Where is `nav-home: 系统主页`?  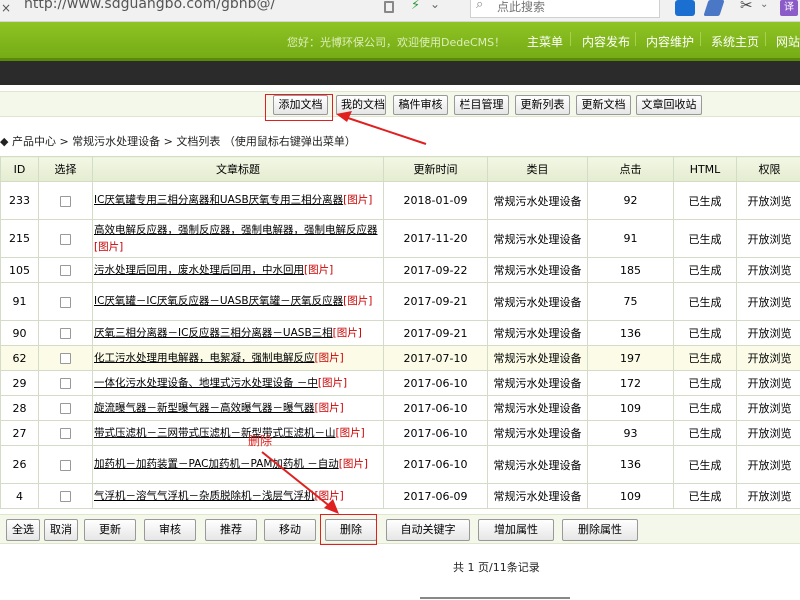 nav-home: 系统主页 is located at coordinates (735, 41).